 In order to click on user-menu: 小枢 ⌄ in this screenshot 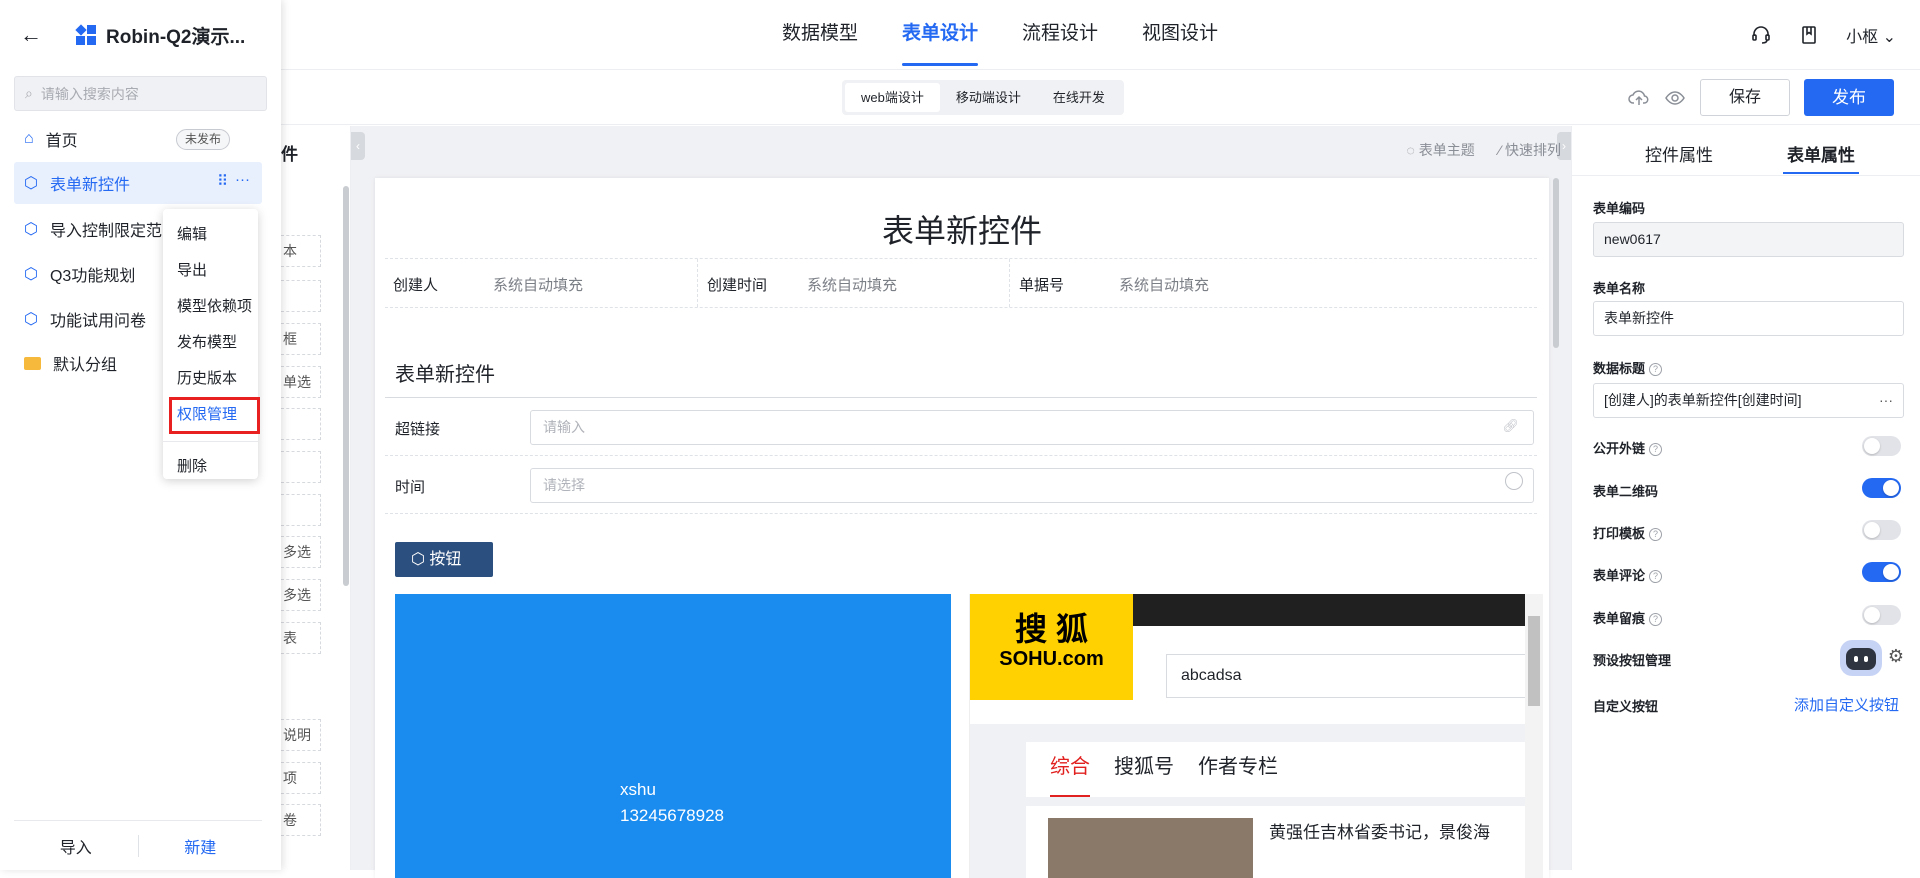, I will do `click(1871, 35)`.